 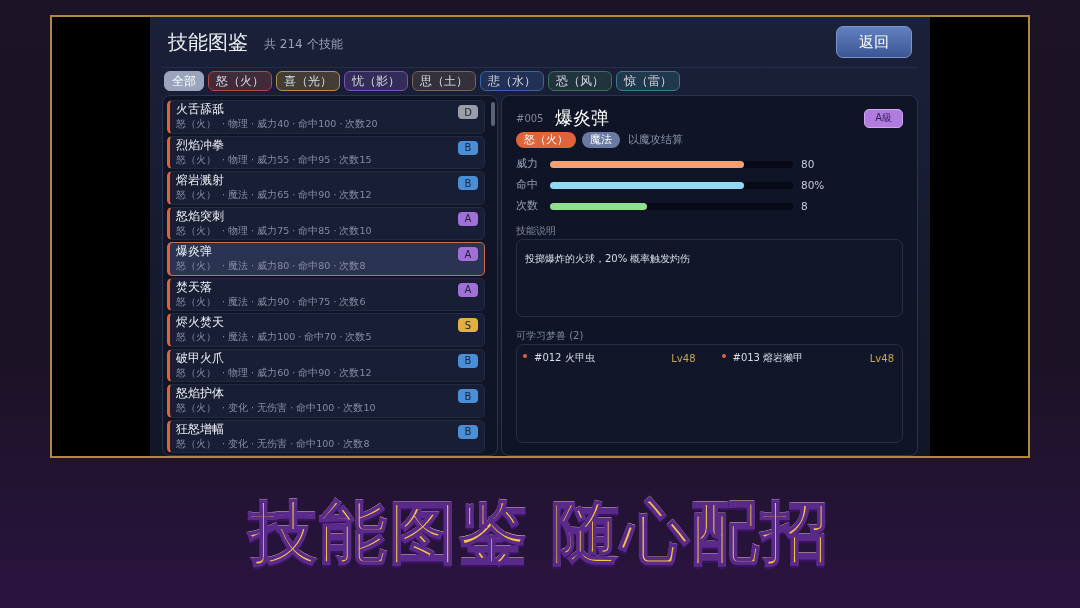 I want to click on stat-value: 80, so click(x=808, y=164).